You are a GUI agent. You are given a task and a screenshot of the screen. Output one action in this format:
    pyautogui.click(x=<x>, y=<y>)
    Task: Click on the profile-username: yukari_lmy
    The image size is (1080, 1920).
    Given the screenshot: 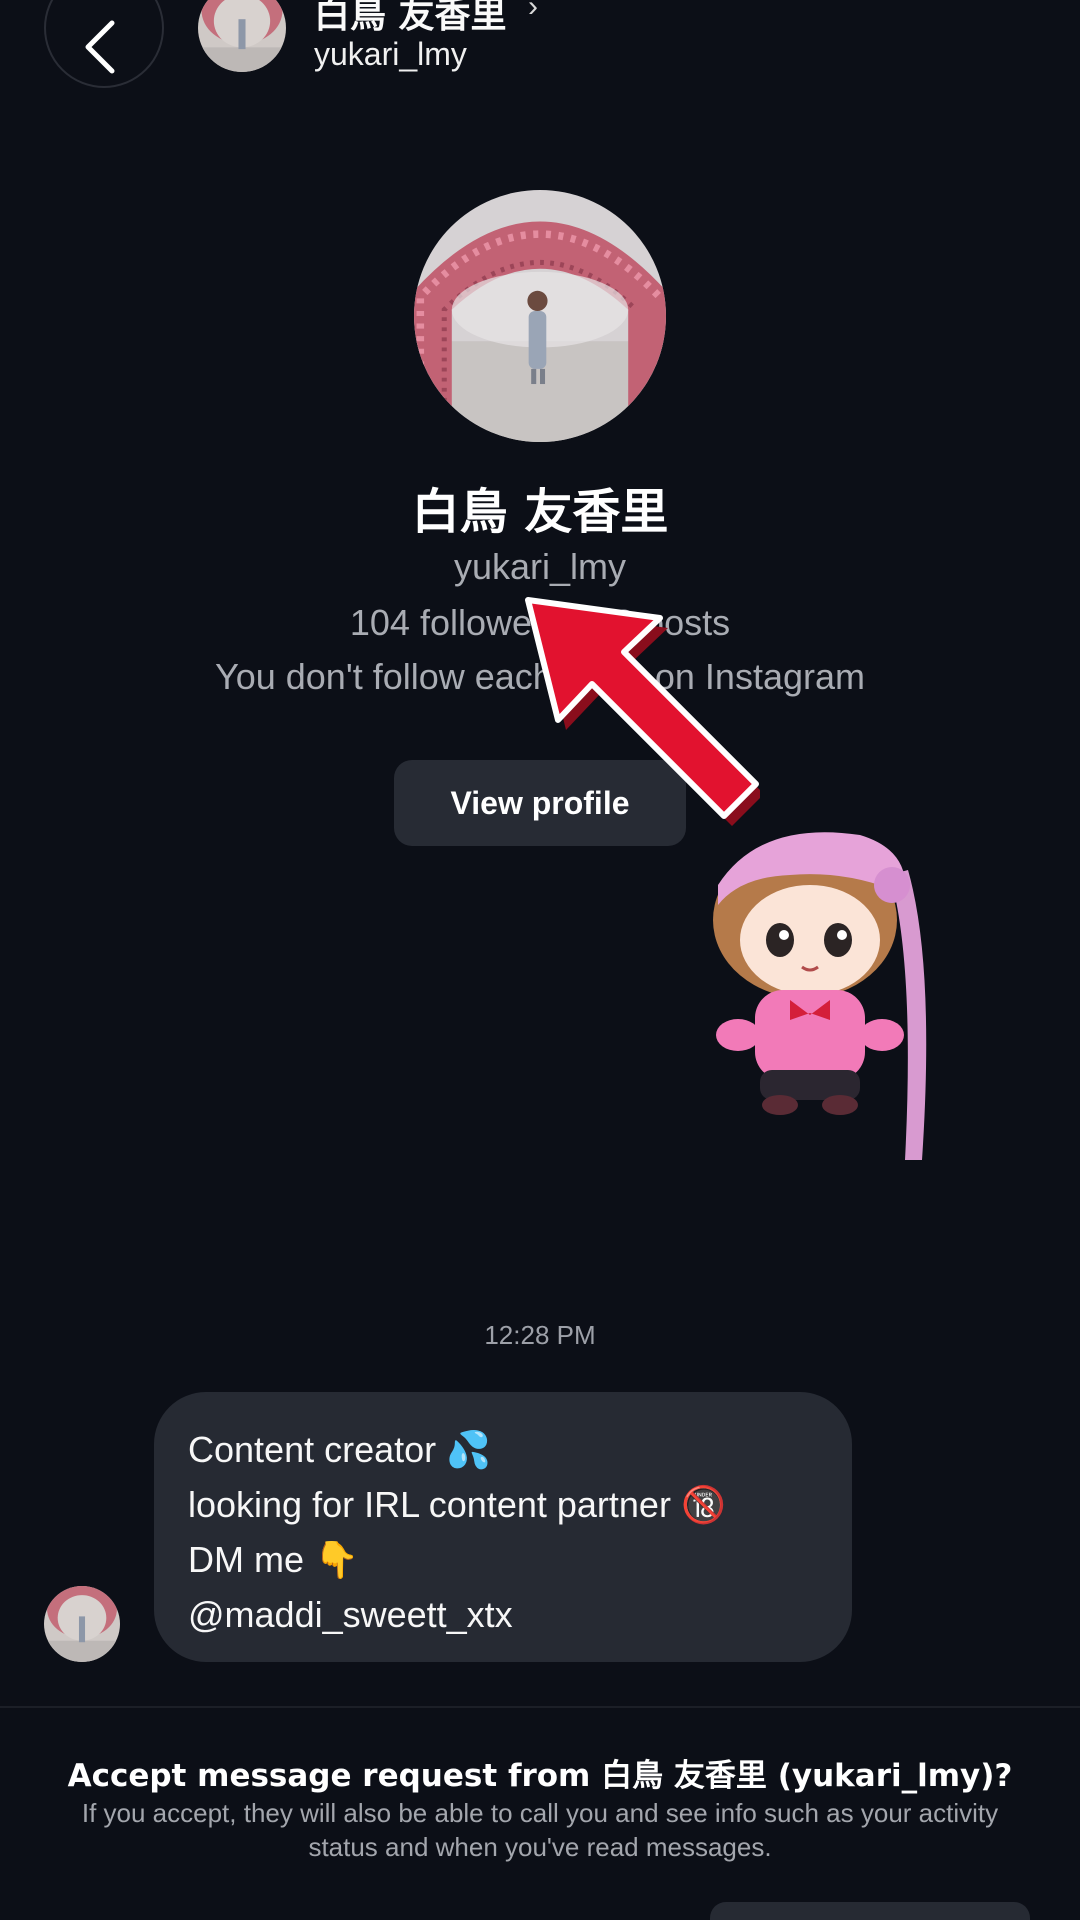 What is the action you would take?
    pyautogui.click(x=540, y=566)
    